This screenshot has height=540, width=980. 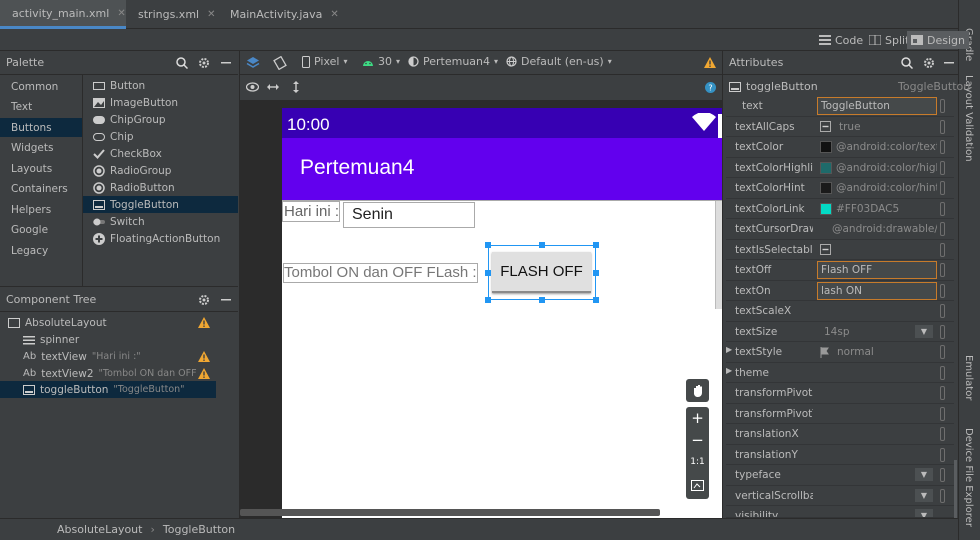 What do you see at coordinates (324, 61) in the screenshot?
I see `device-selector: Pixel ▾` at bounding box center [324, 61].